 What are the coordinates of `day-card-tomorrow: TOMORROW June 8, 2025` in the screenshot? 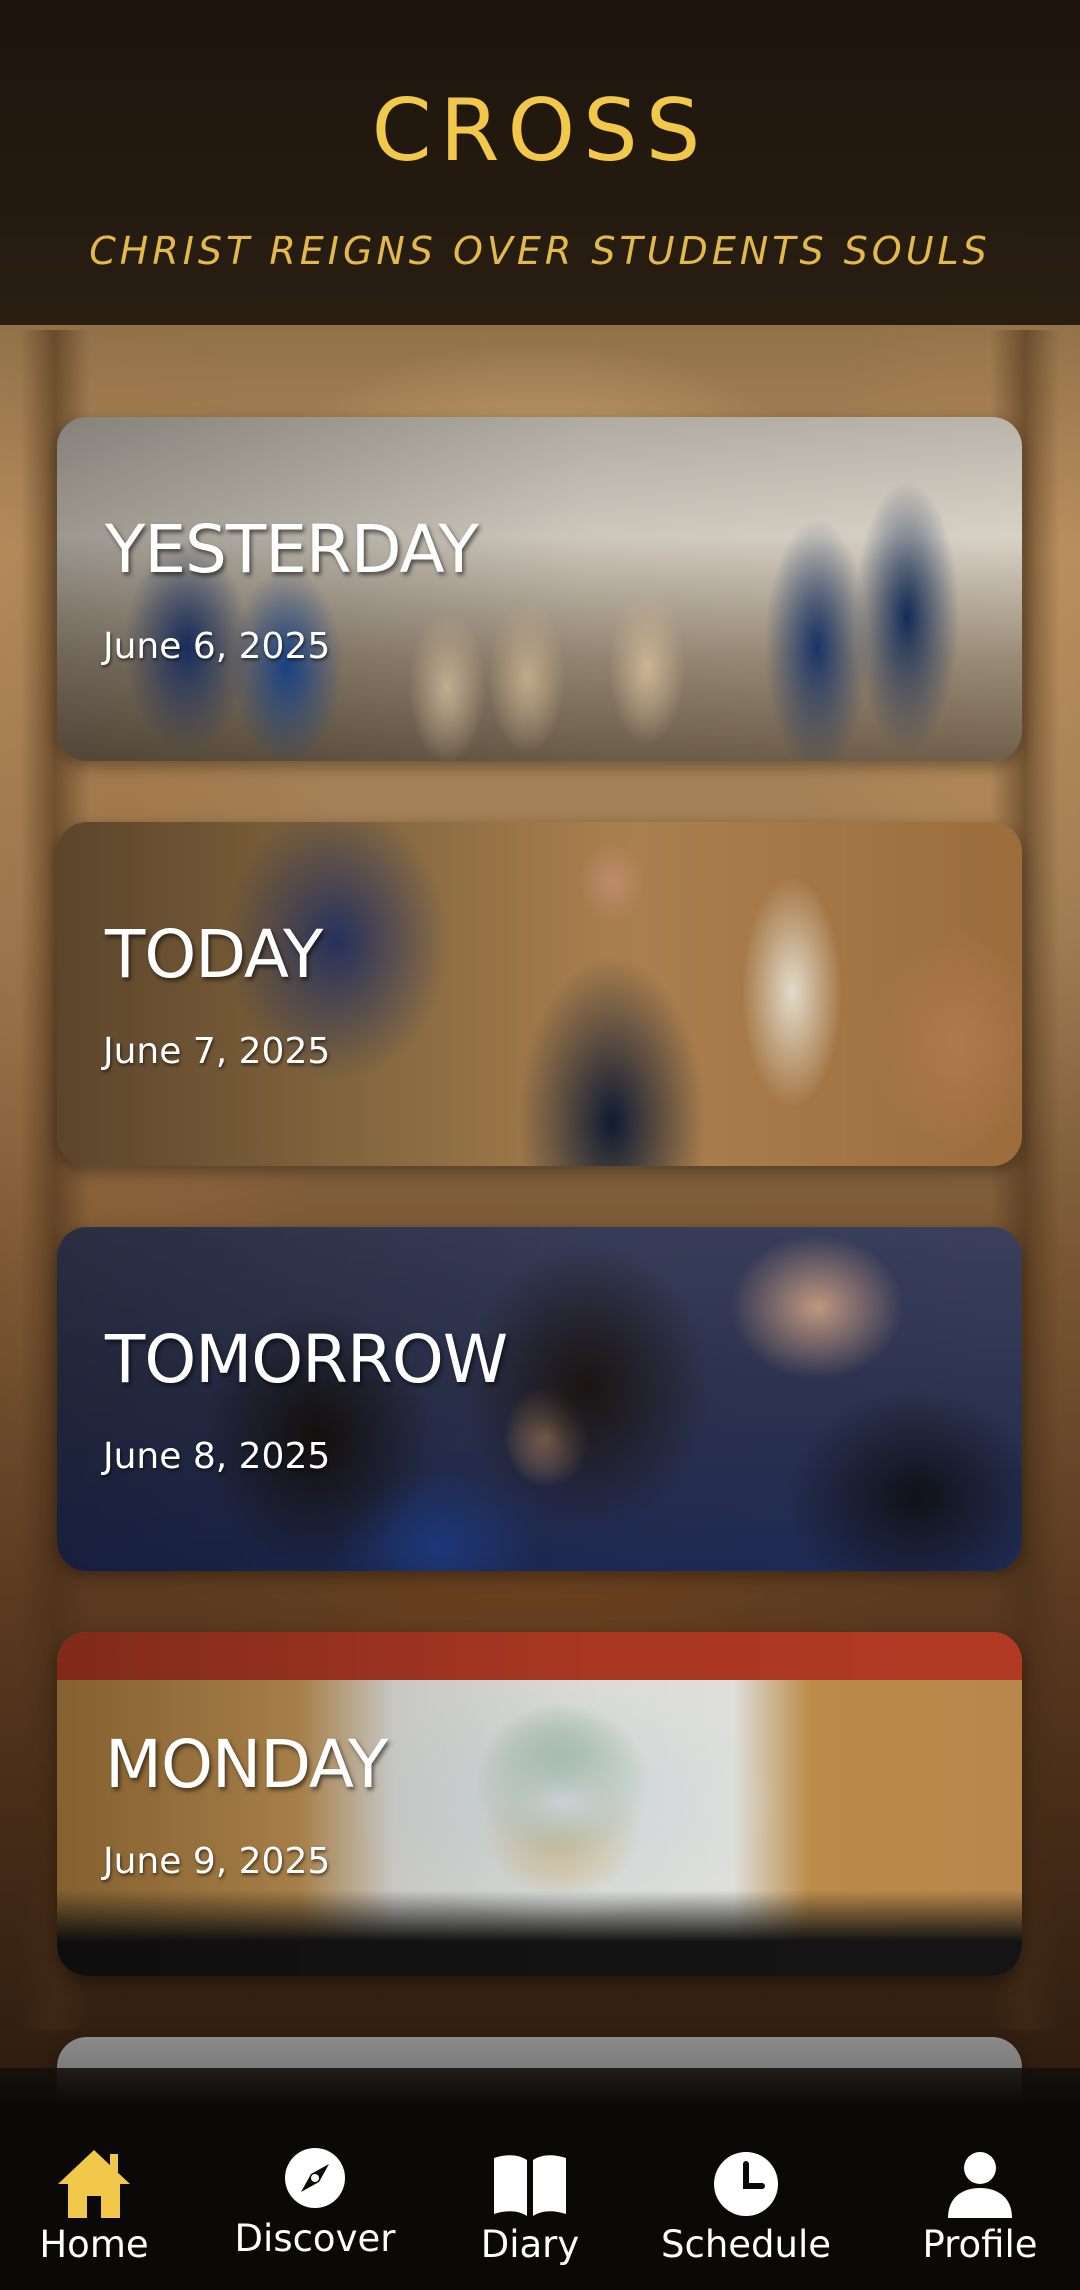 It's located at (539, 1399).